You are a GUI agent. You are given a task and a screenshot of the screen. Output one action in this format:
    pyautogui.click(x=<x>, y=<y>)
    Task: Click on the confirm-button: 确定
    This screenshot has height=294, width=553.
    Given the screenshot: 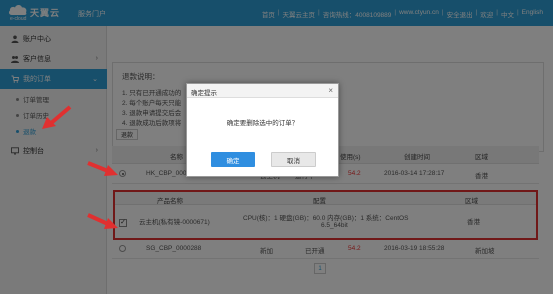 What is the action you would take?
    pyautogui.click(x=233, y=159)
    